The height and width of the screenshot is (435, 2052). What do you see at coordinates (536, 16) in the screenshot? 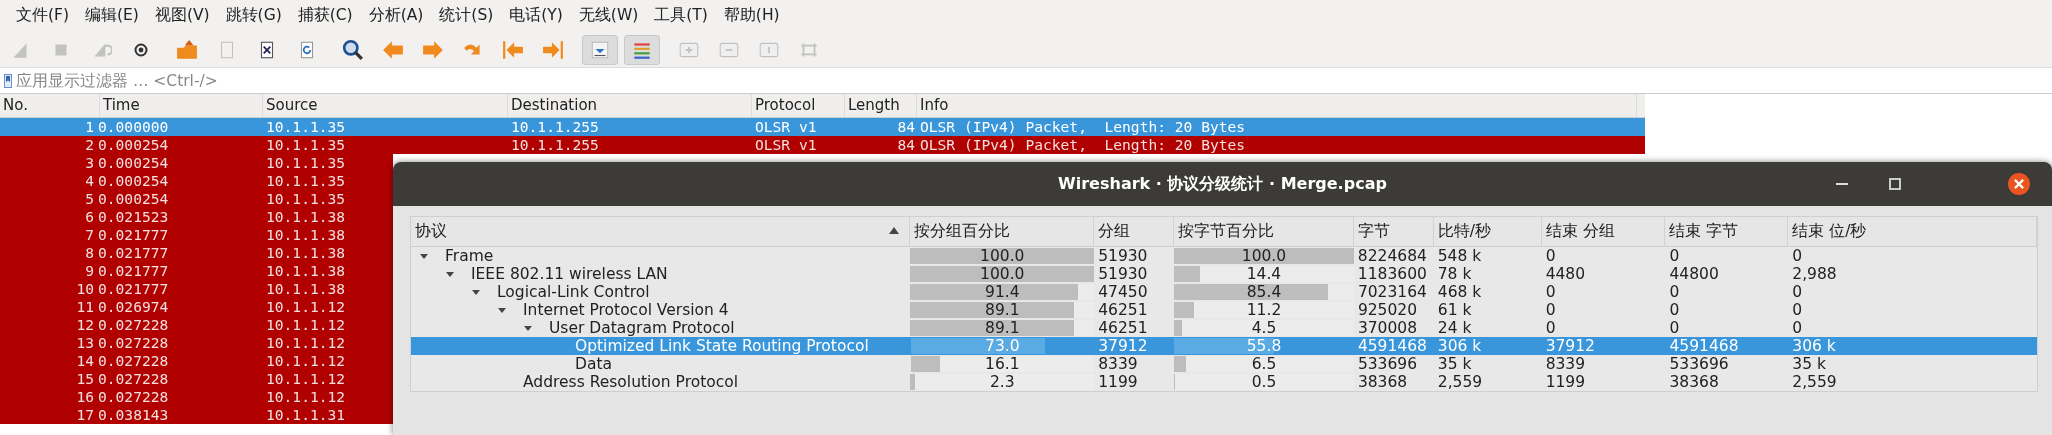
I see `menu-item: 电话(Y)` at bounding box center [536, 16].